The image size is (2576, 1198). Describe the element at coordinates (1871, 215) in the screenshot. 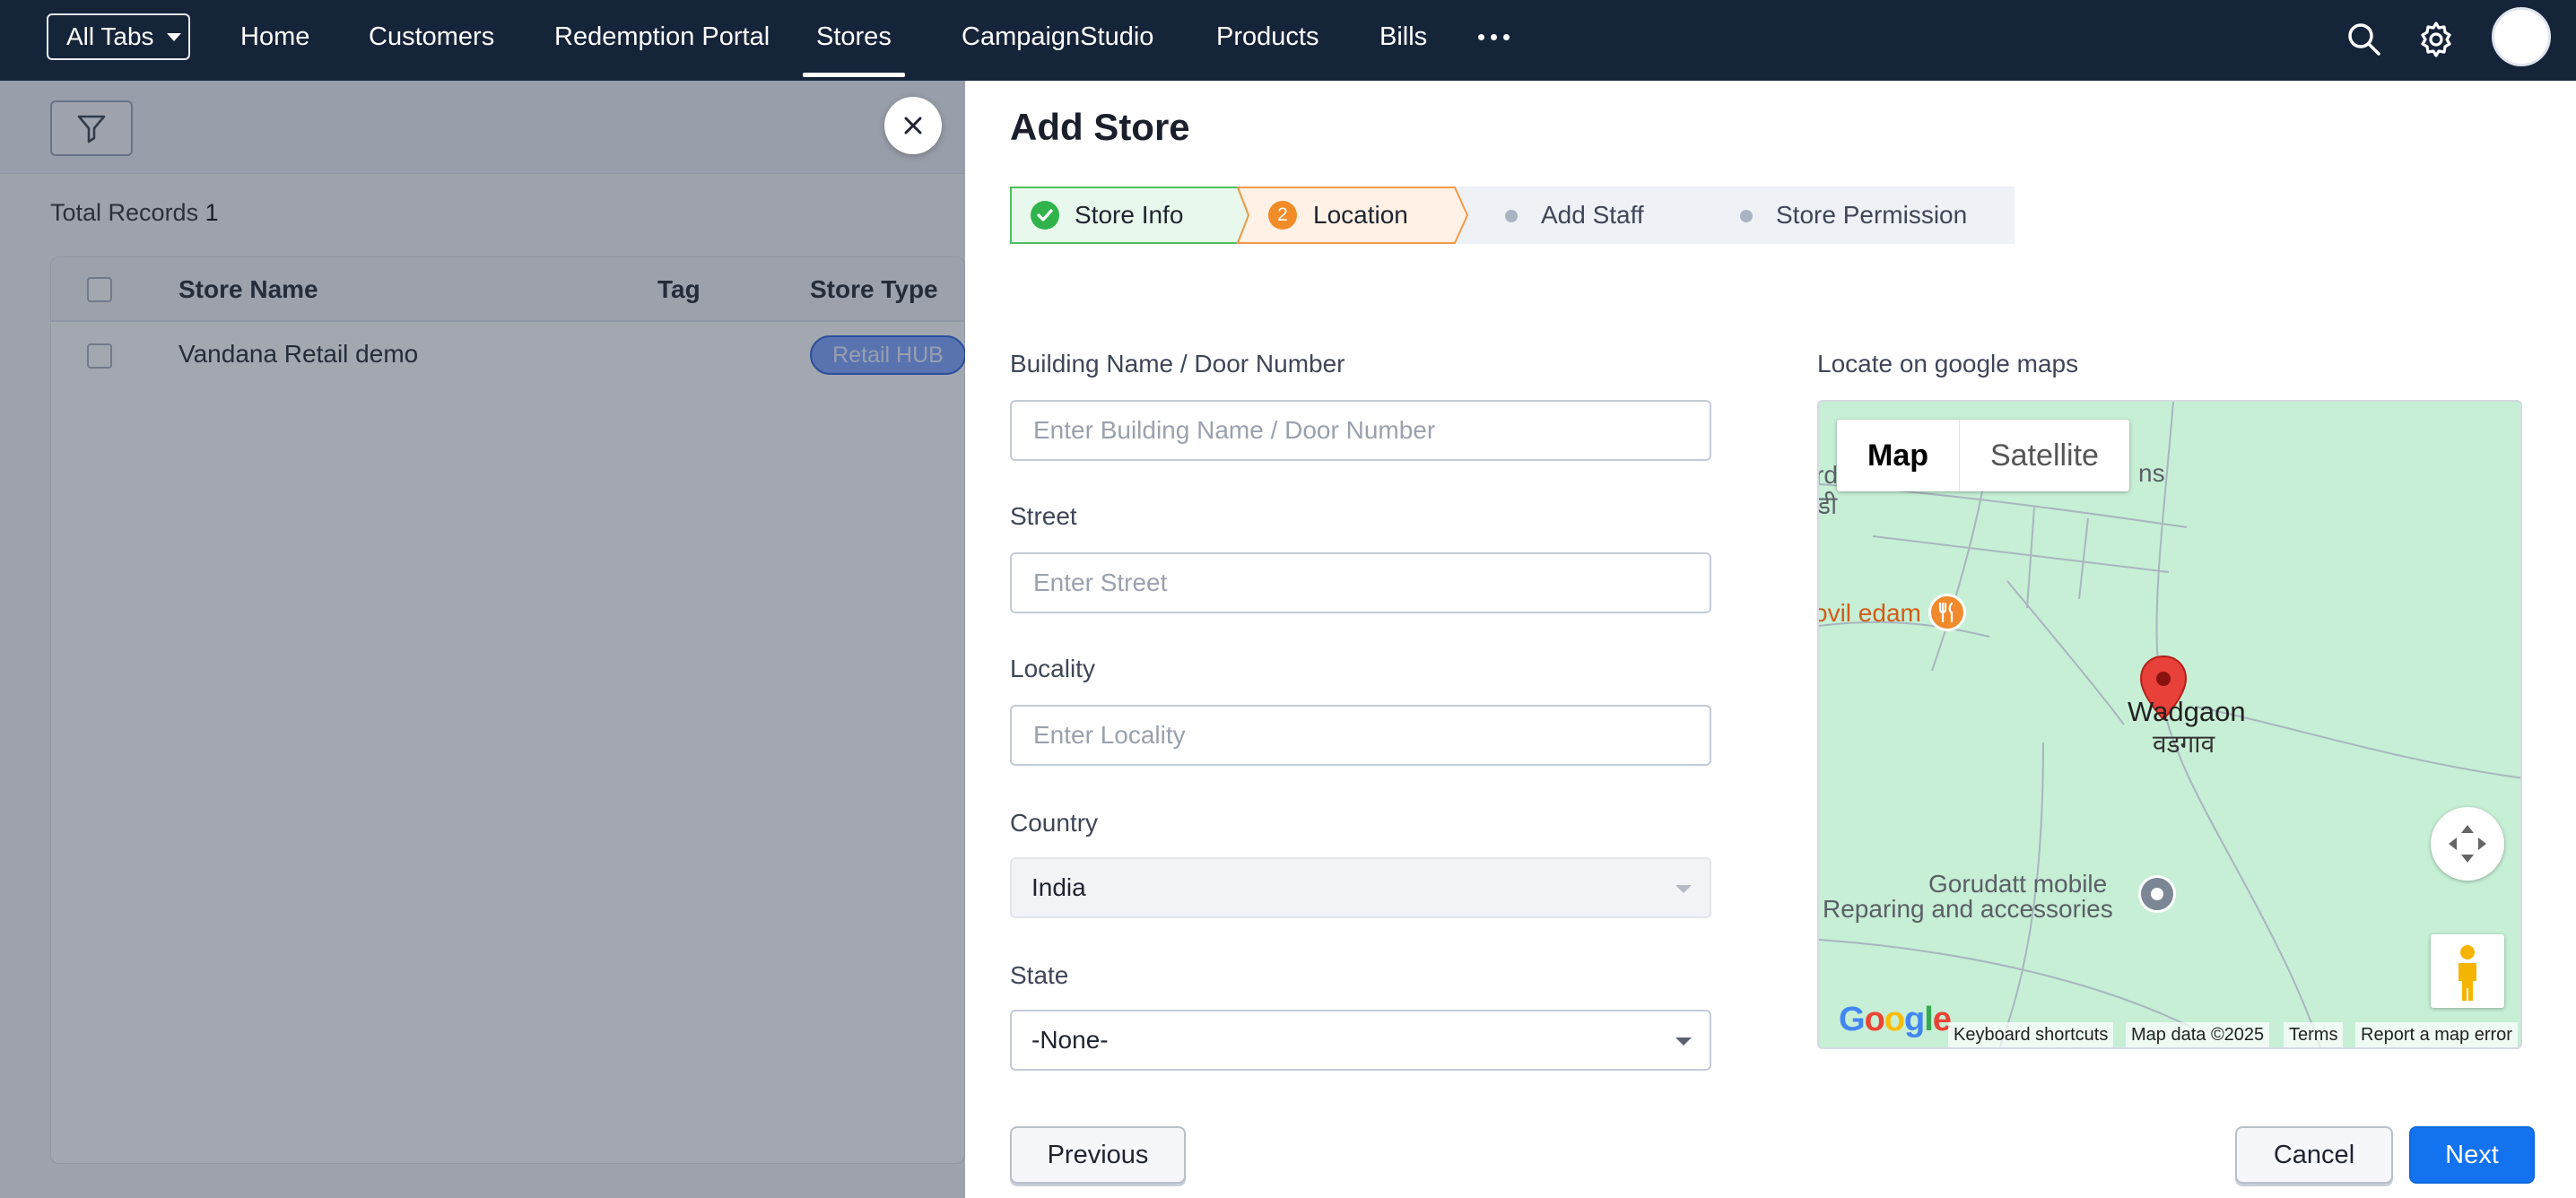

I see `step-store-permission: Store Permission` at that location.